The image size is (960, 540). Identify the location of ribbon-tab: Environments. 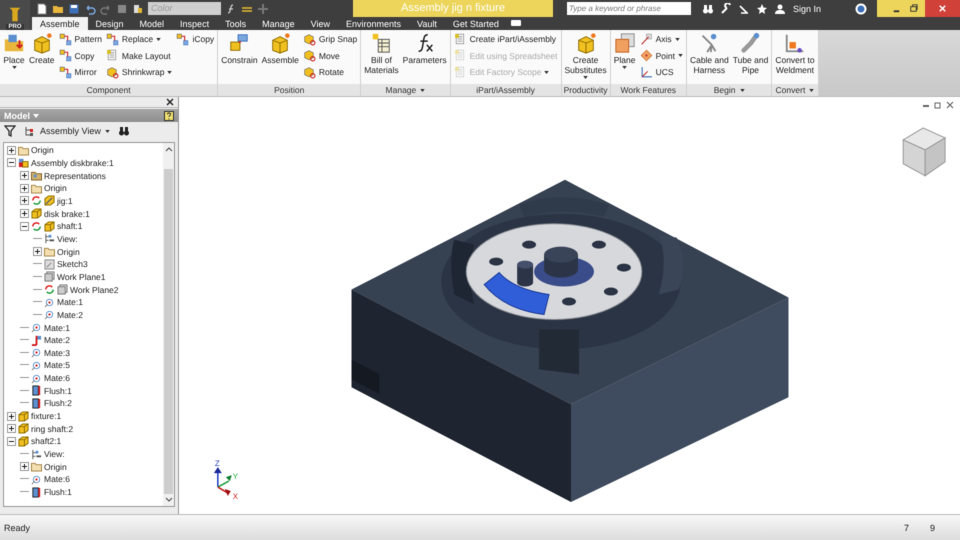
(374, 23).